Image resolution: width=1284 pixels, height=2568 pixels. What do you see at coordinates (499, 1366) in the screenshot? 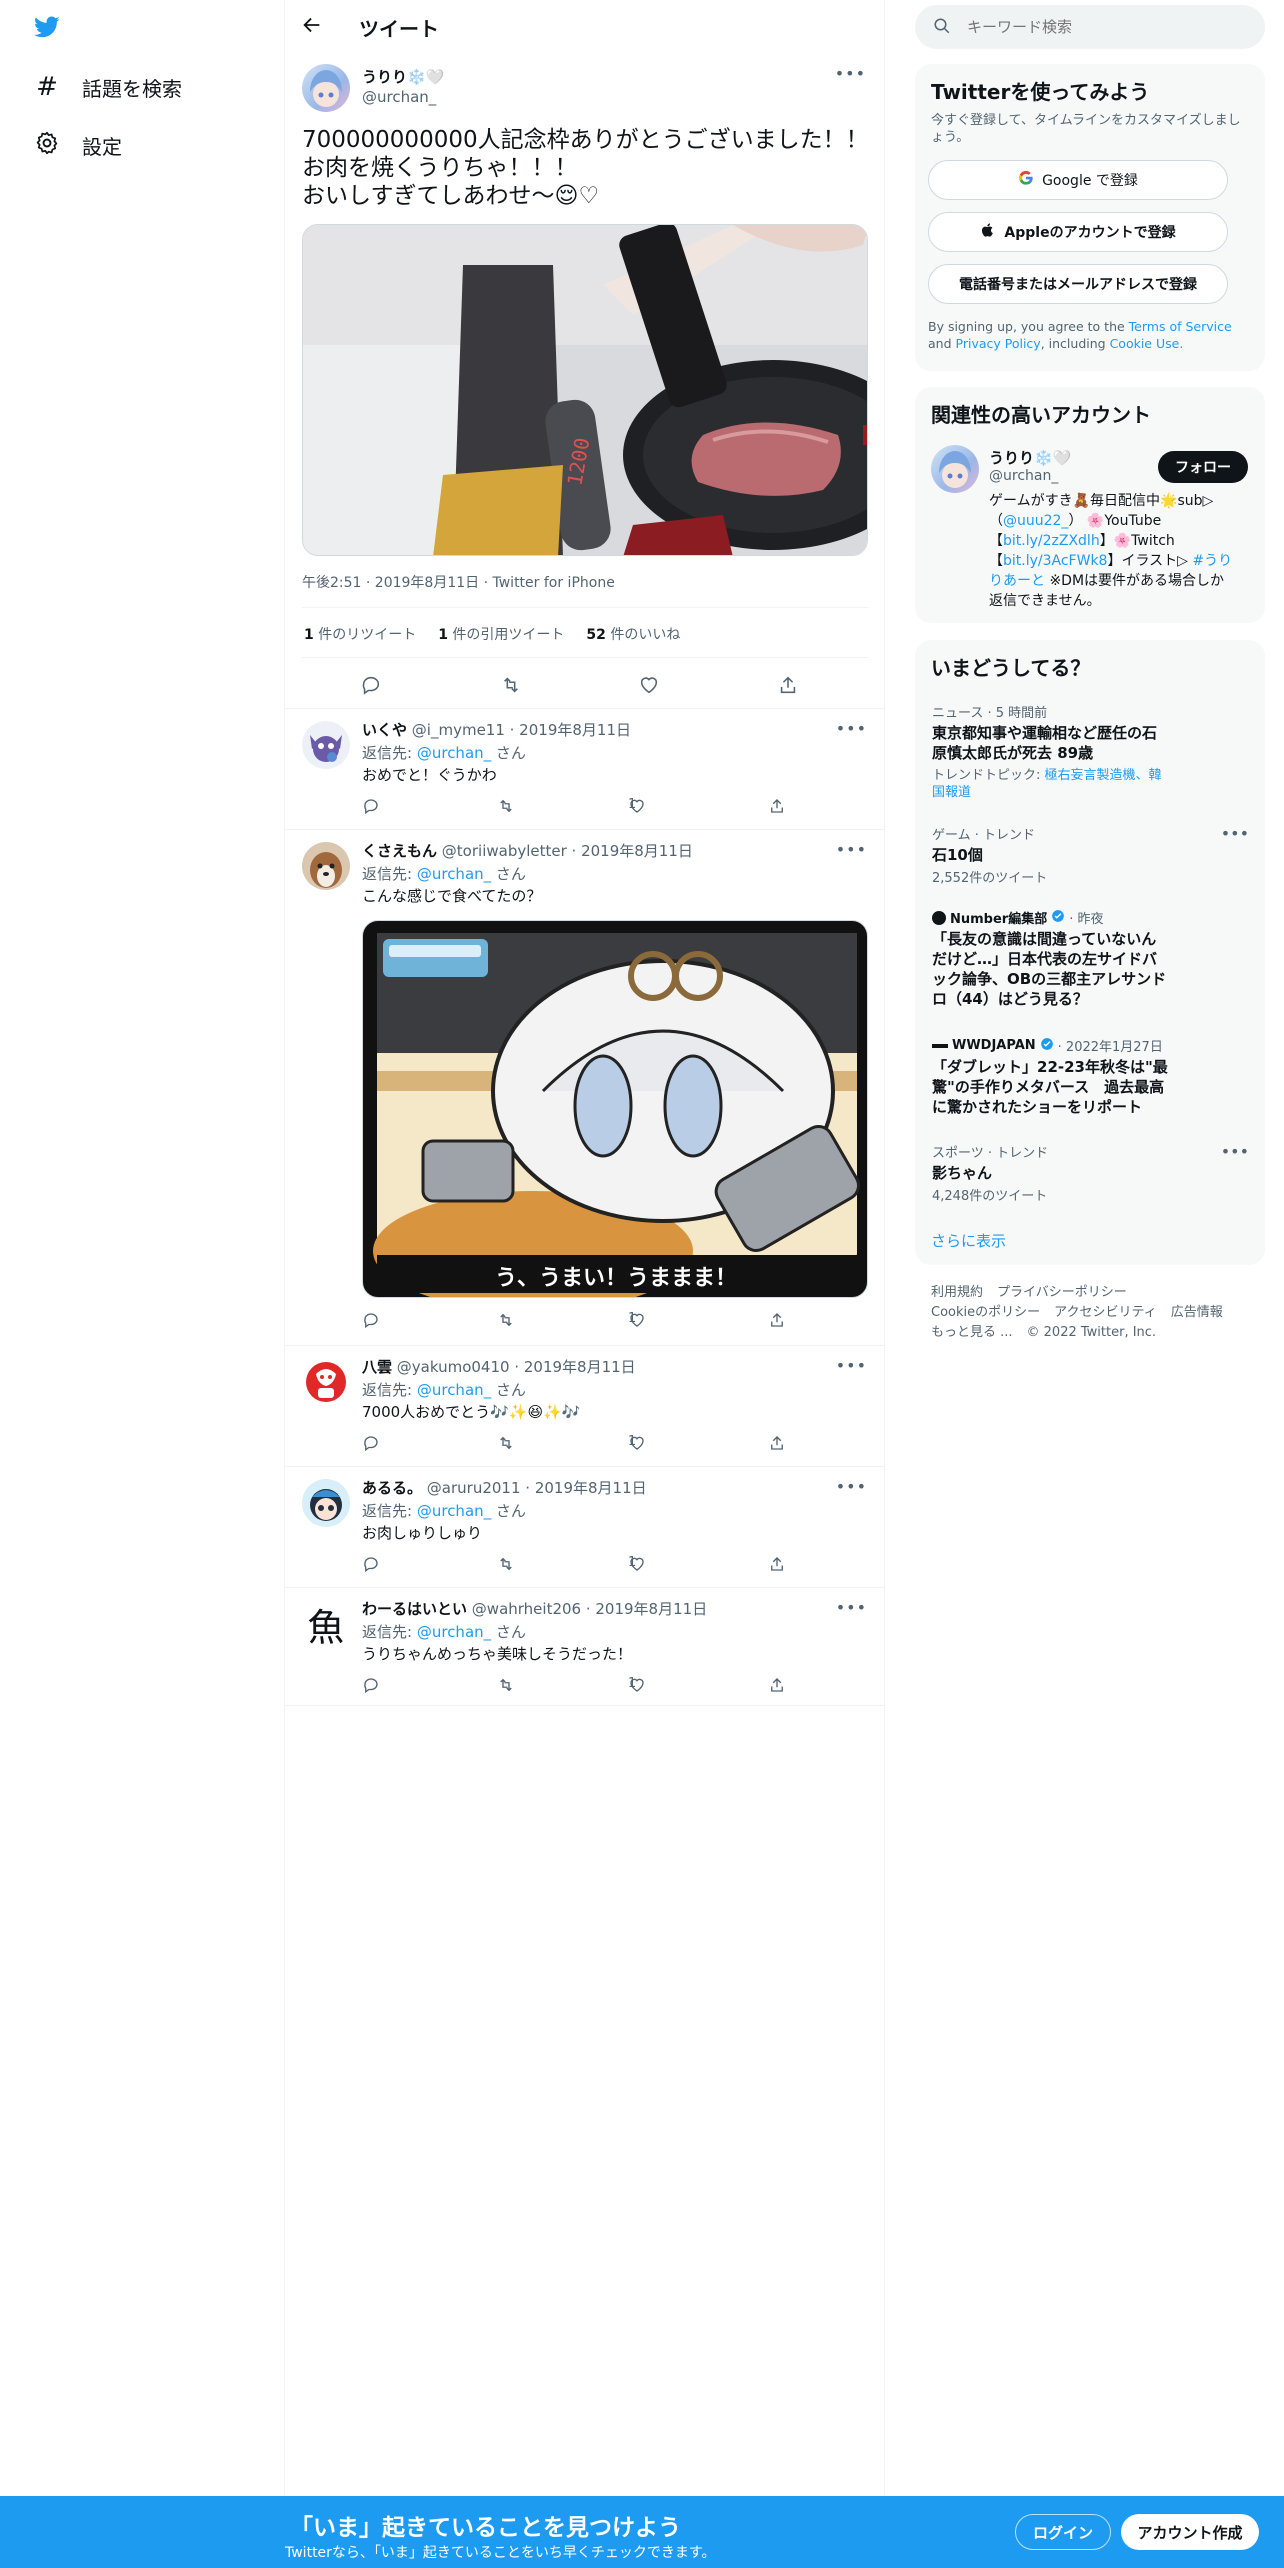
I see `reply-author: 八雲 @yakumo0410 · 2019年8月11日` at bounding box center [499, 1366].